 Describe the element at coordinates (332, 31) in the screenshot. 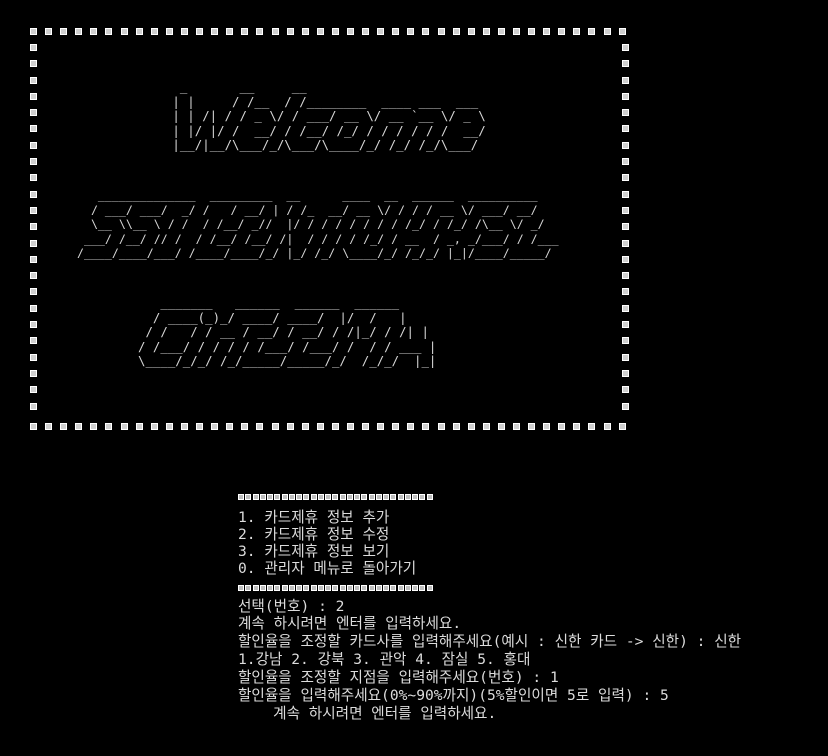

I see `frame-top-border` at that location.